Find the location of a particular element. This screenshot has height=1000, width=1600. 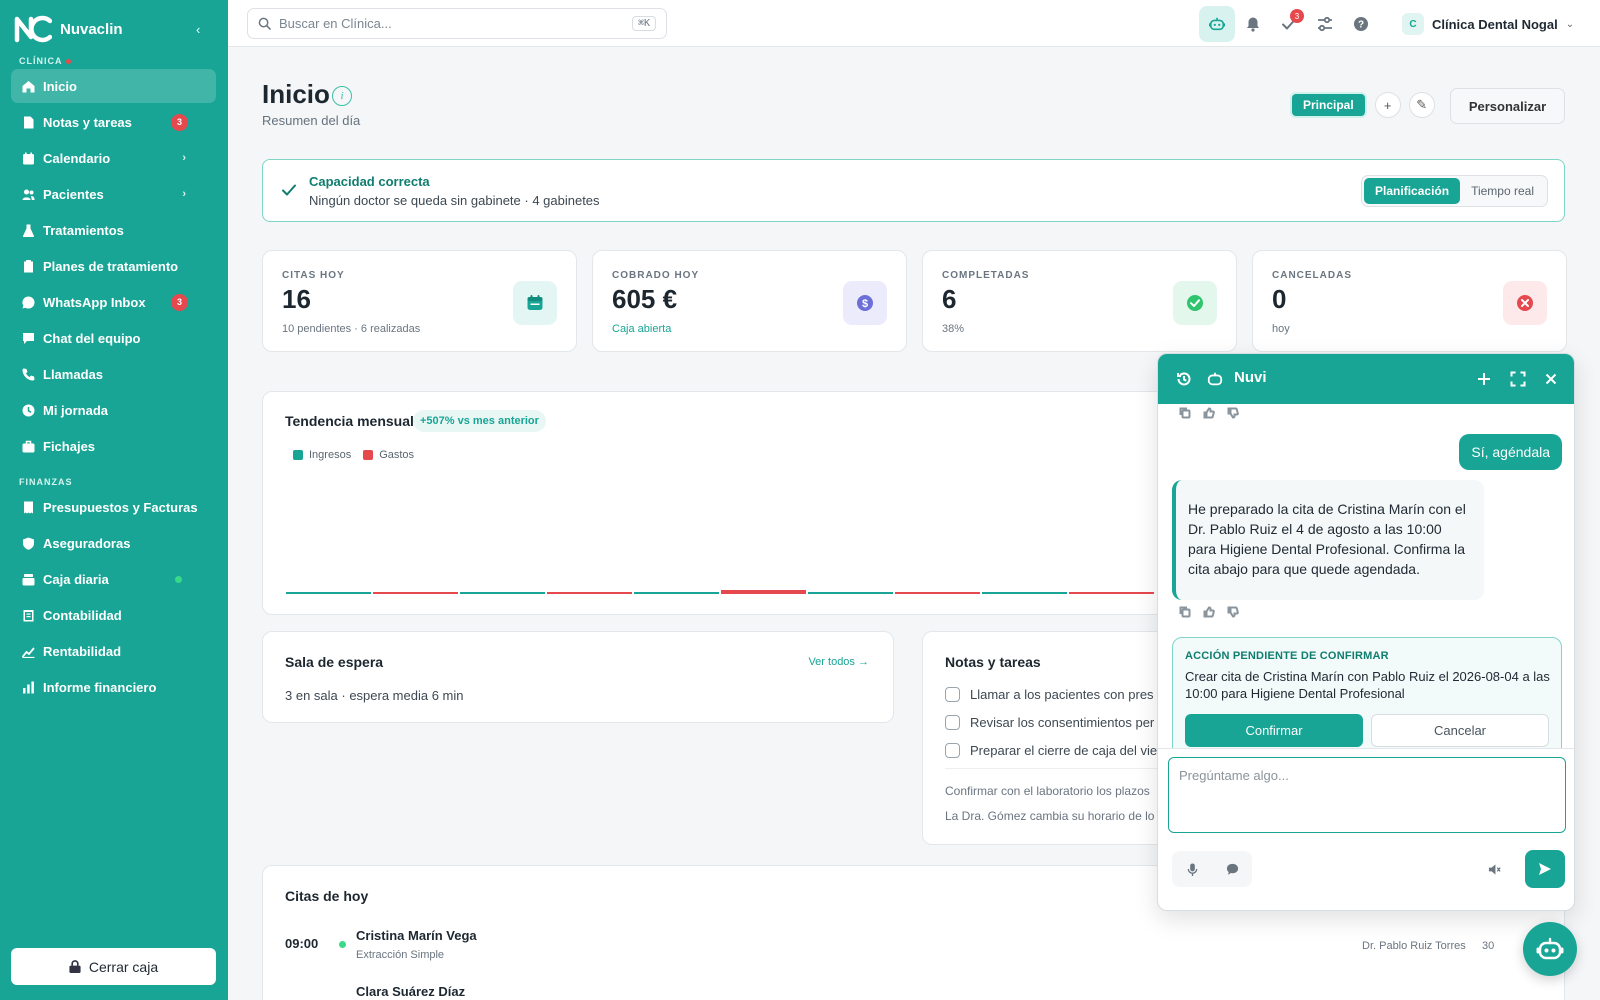

sidebar-item-label: Aseguradoras is located at coordinates (87, 543).